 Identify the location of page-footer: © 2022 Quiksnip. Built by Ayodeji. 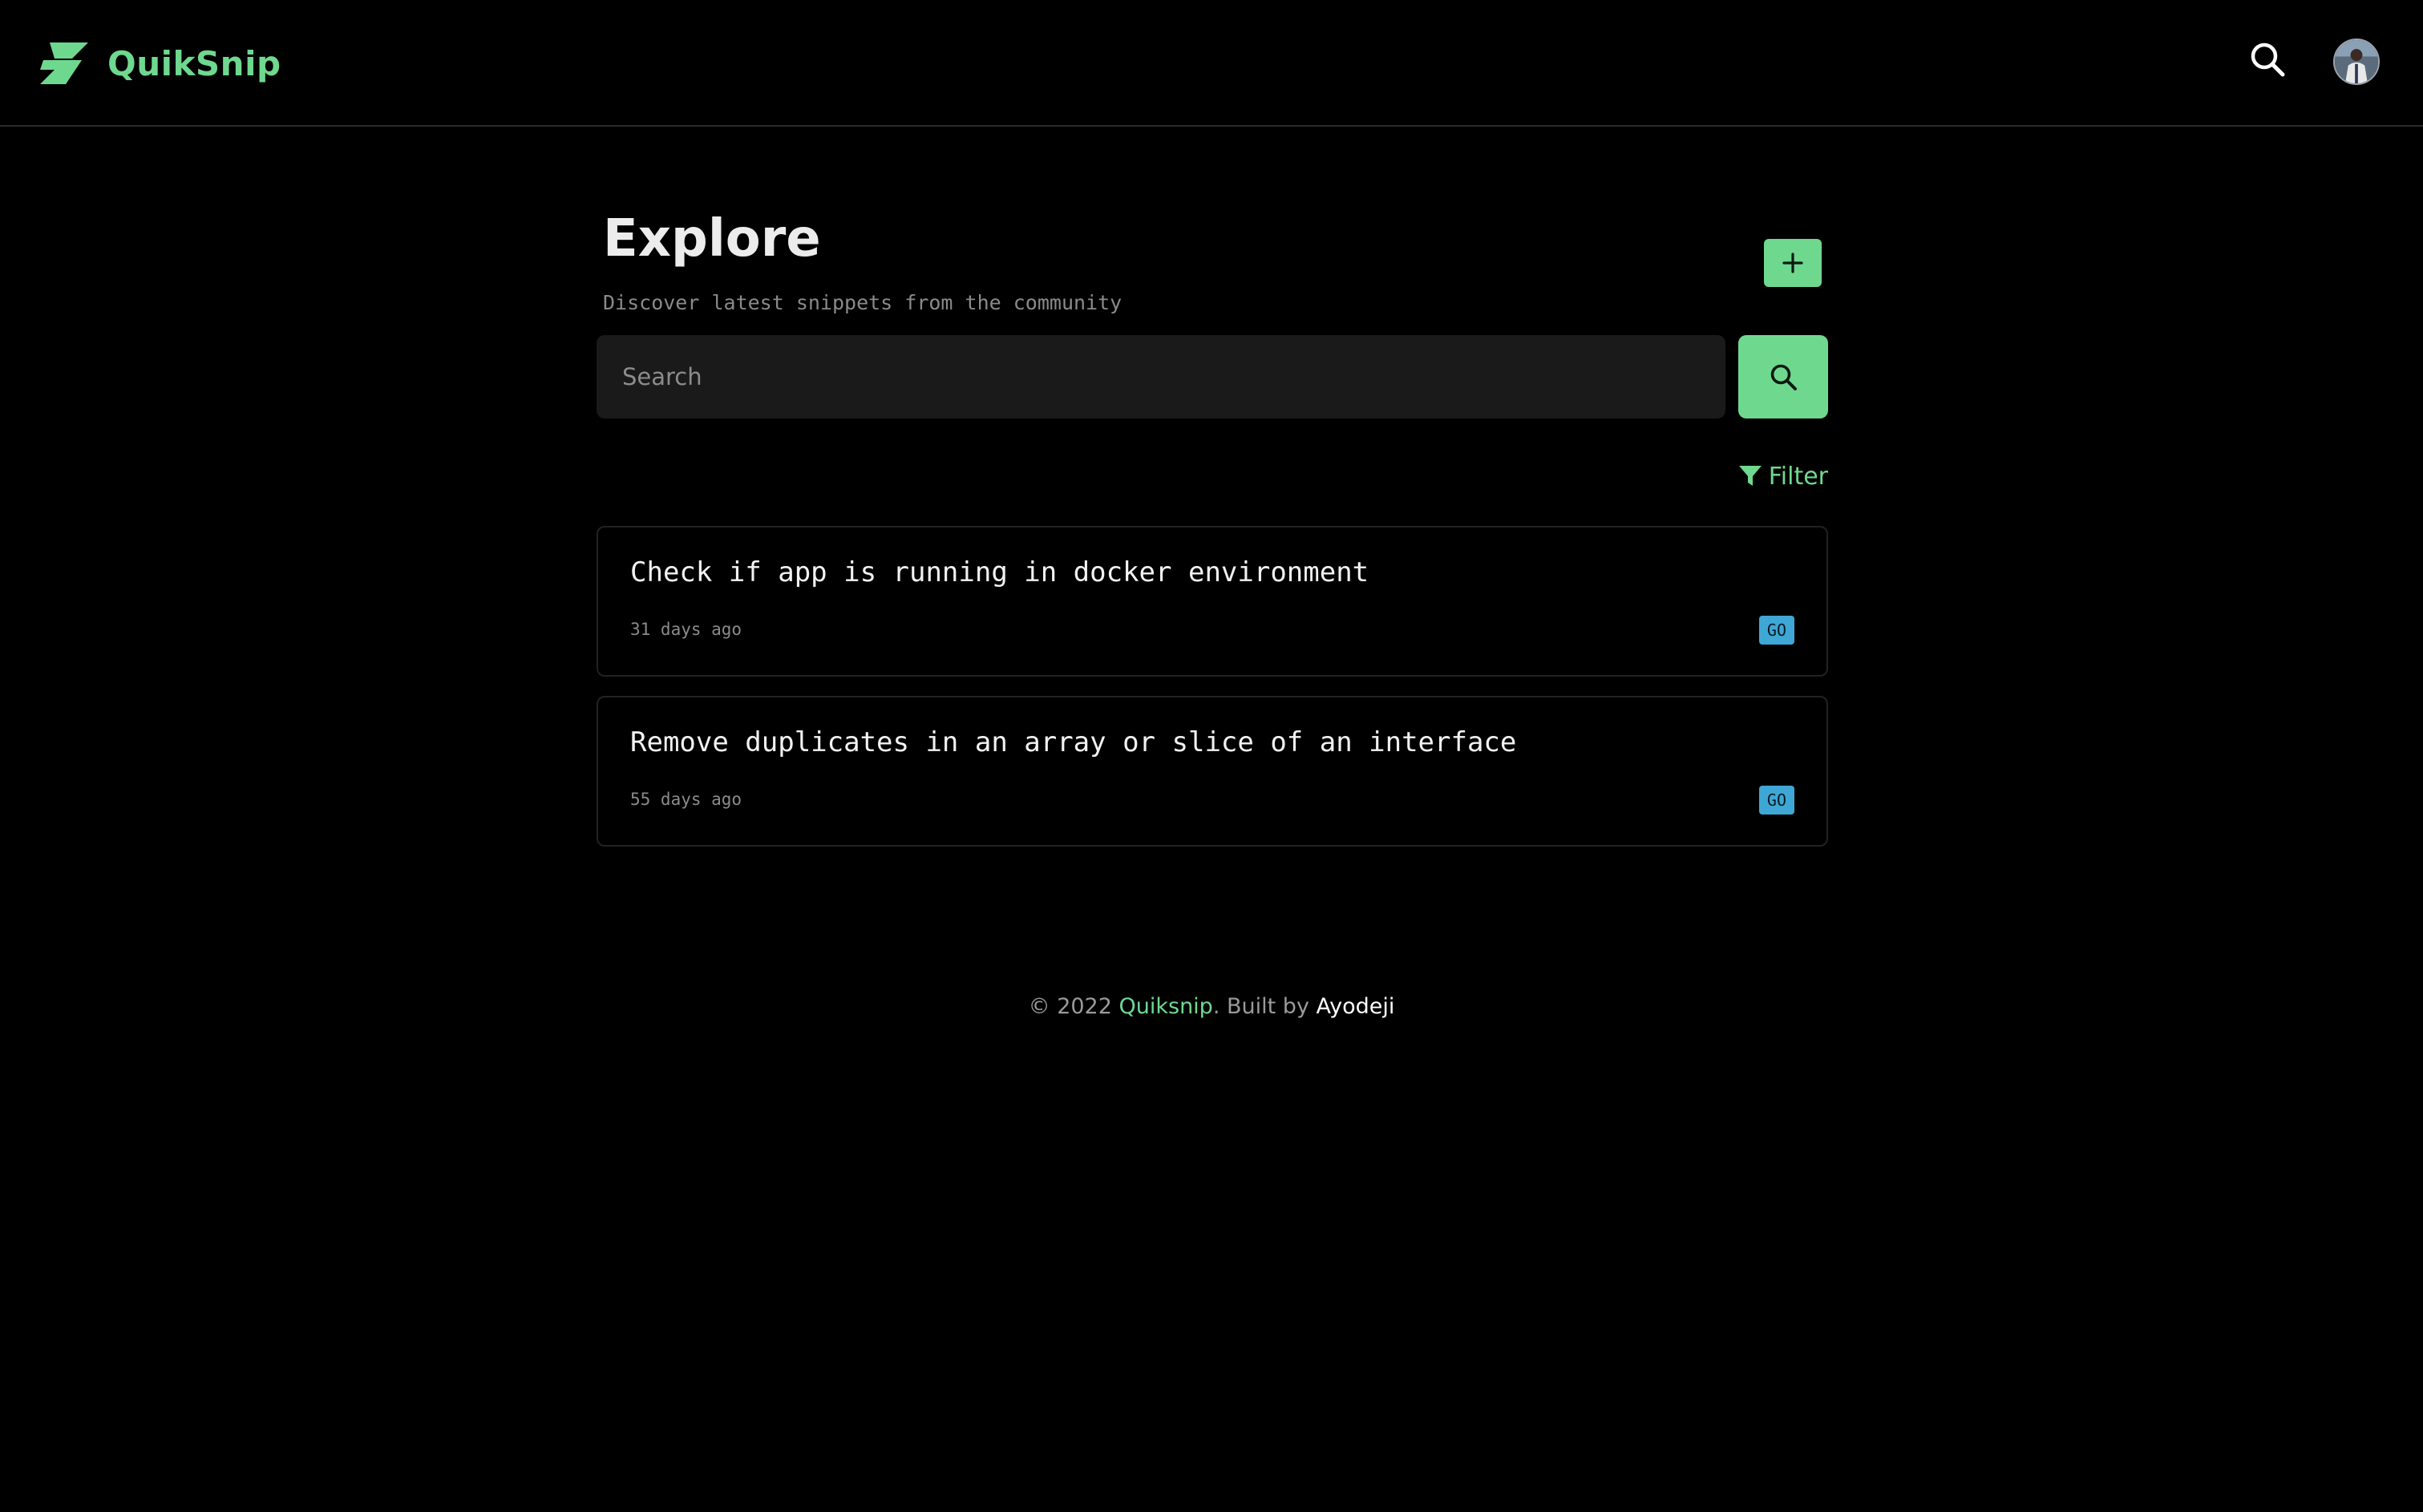
(1211, 1007).